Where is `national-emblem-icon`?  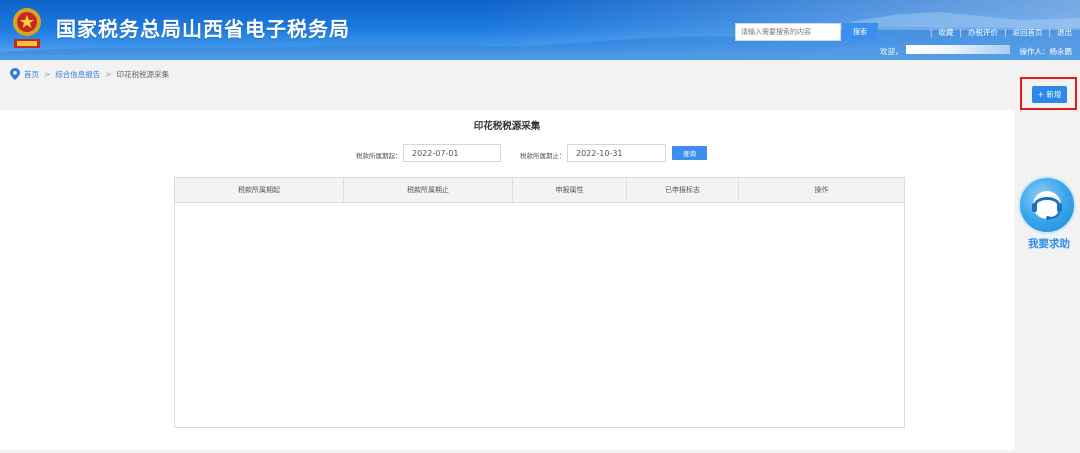
national-emblem-icon is located at coordinates (27, 28).